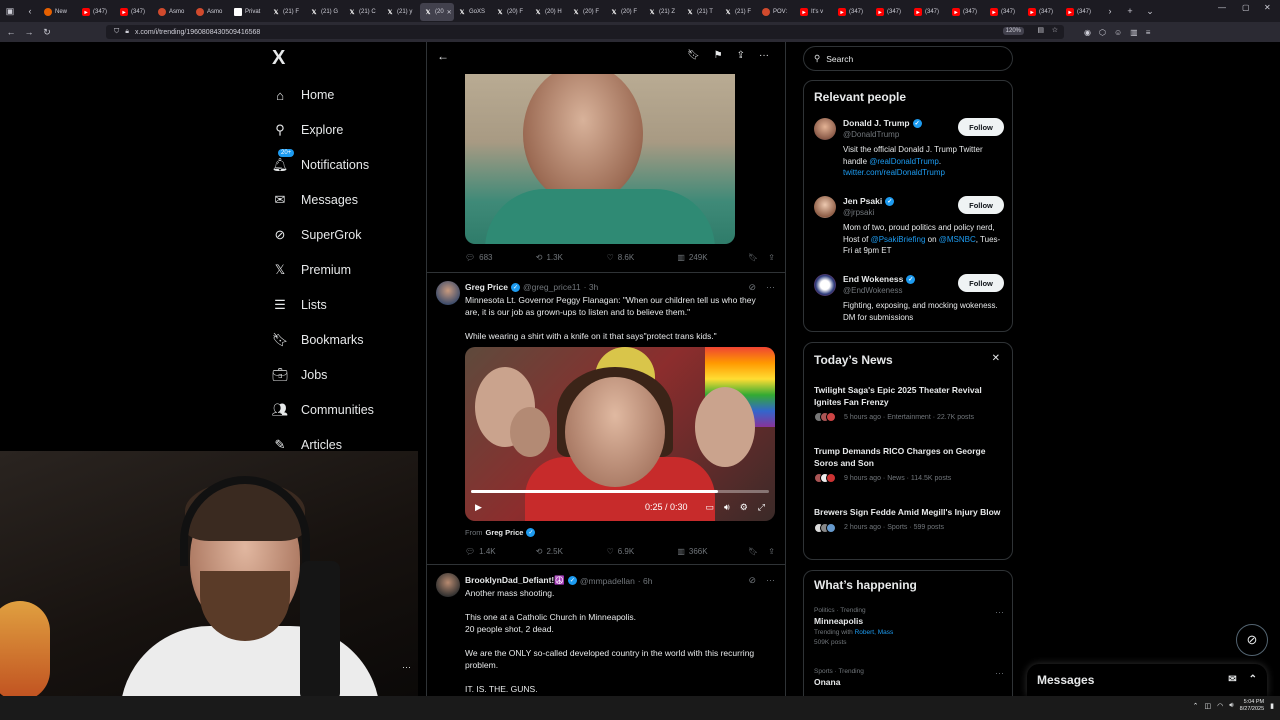 Image resolution: width=1280 pixels, height=720 pixels. I want to click on browser-tab: 𝕏 (21) F, so click(739, 12).